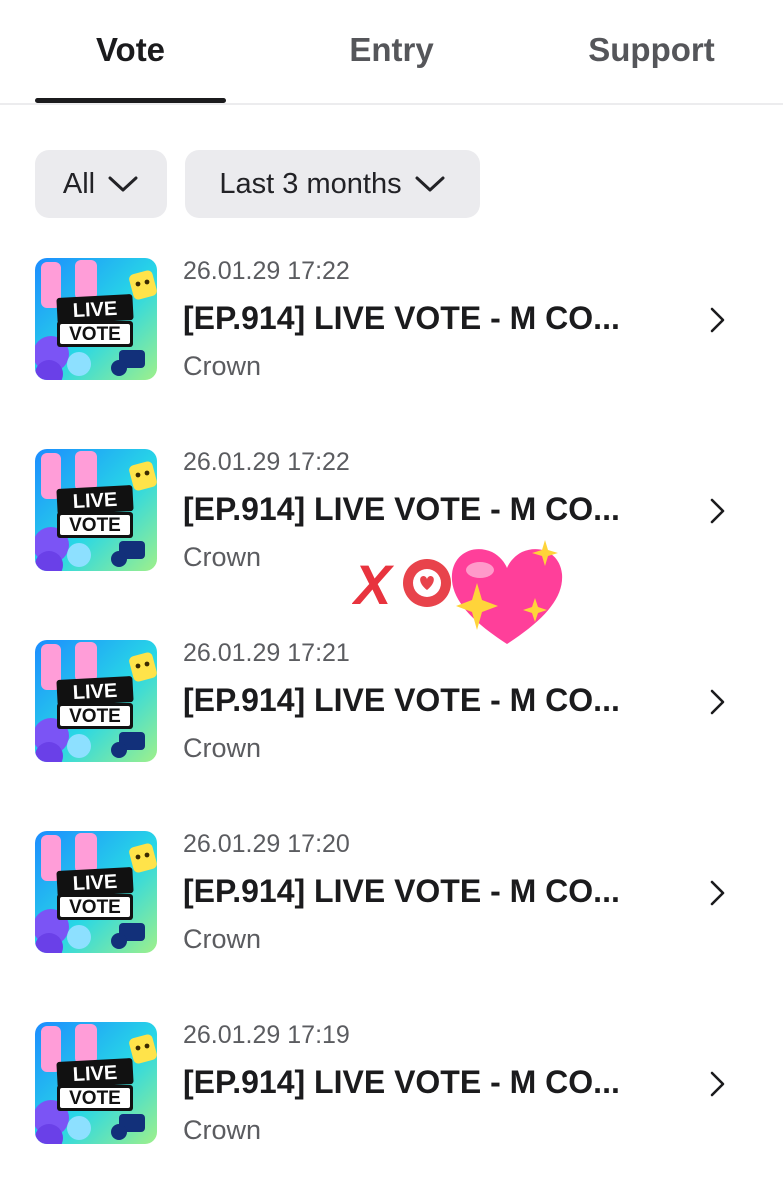  I want to click on type-filter-label: All, so click(79, 183).